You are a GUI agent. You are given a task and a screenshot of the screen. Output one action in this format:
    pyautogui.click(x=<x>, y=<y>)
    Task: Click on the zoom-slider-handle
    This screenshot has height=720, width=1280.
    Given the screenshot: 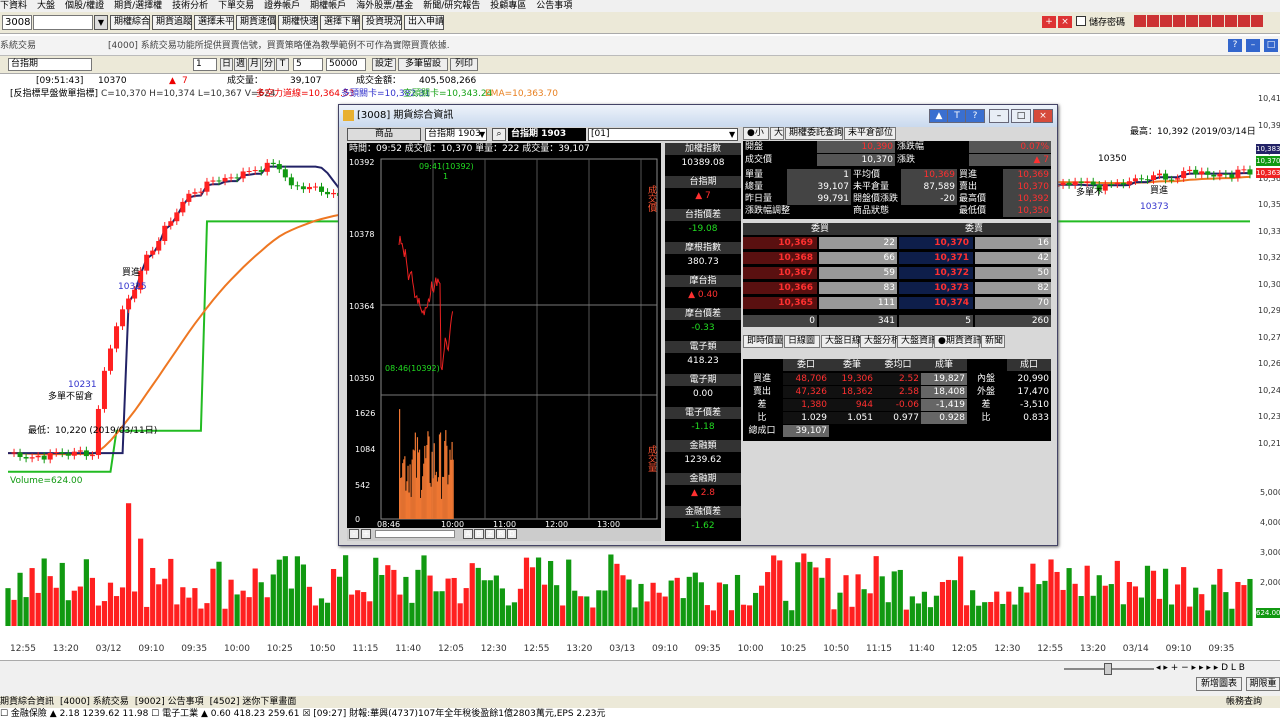 What is the action you would take?
    pyautogui.click(x=1108, y=669)
    